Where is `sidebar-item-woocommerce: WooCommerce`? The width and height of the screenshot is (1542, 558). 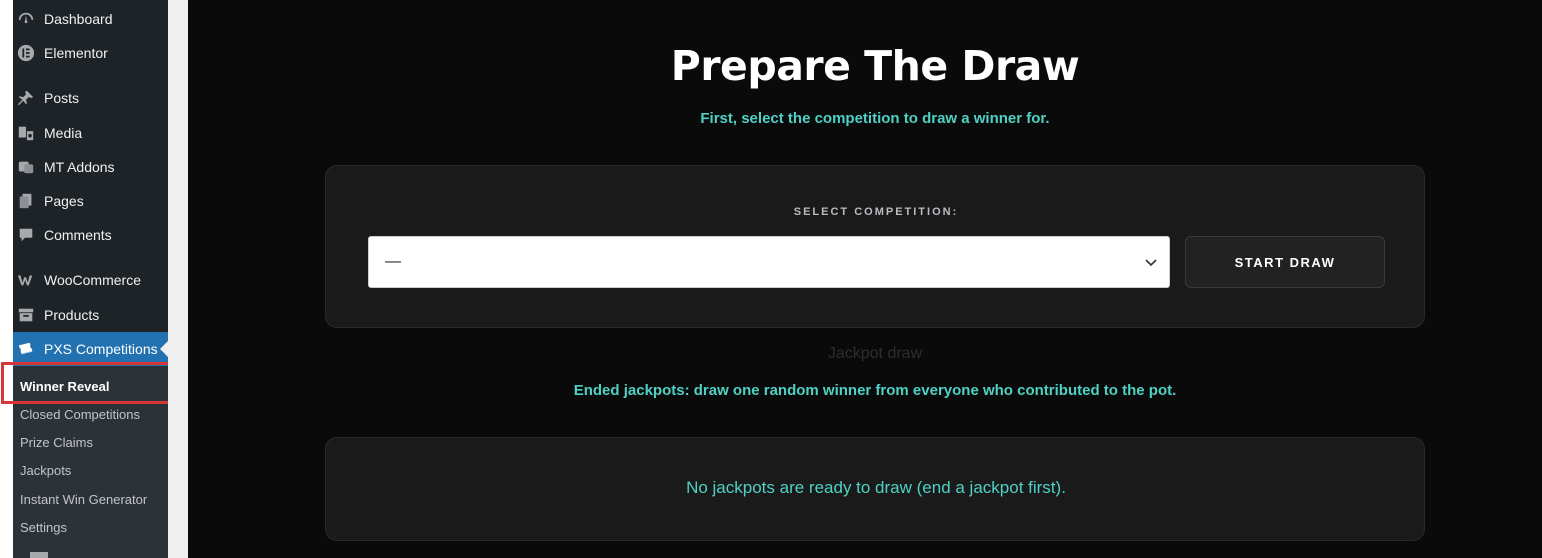
sidebar-item-woocommerce: WooCommerce is located at coordinates (90, 280).